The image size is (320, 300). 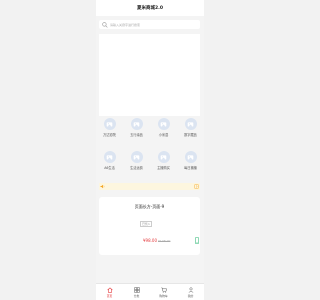 I want to click on tab-label: 我的, so click(x=190, y=296).